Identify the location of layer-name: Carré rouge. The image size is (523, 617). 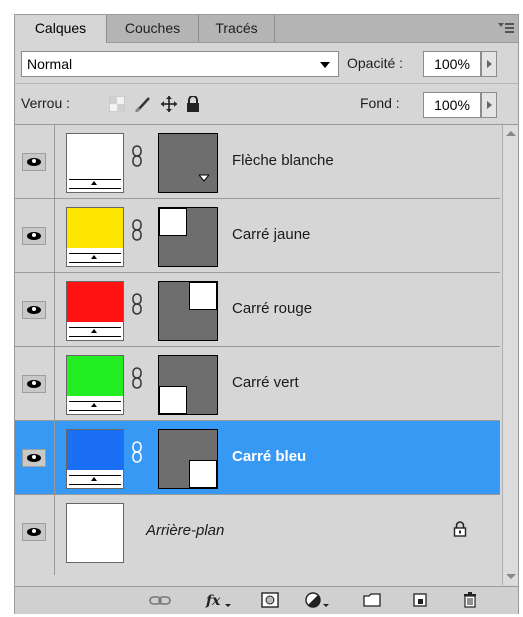
(272, 308).